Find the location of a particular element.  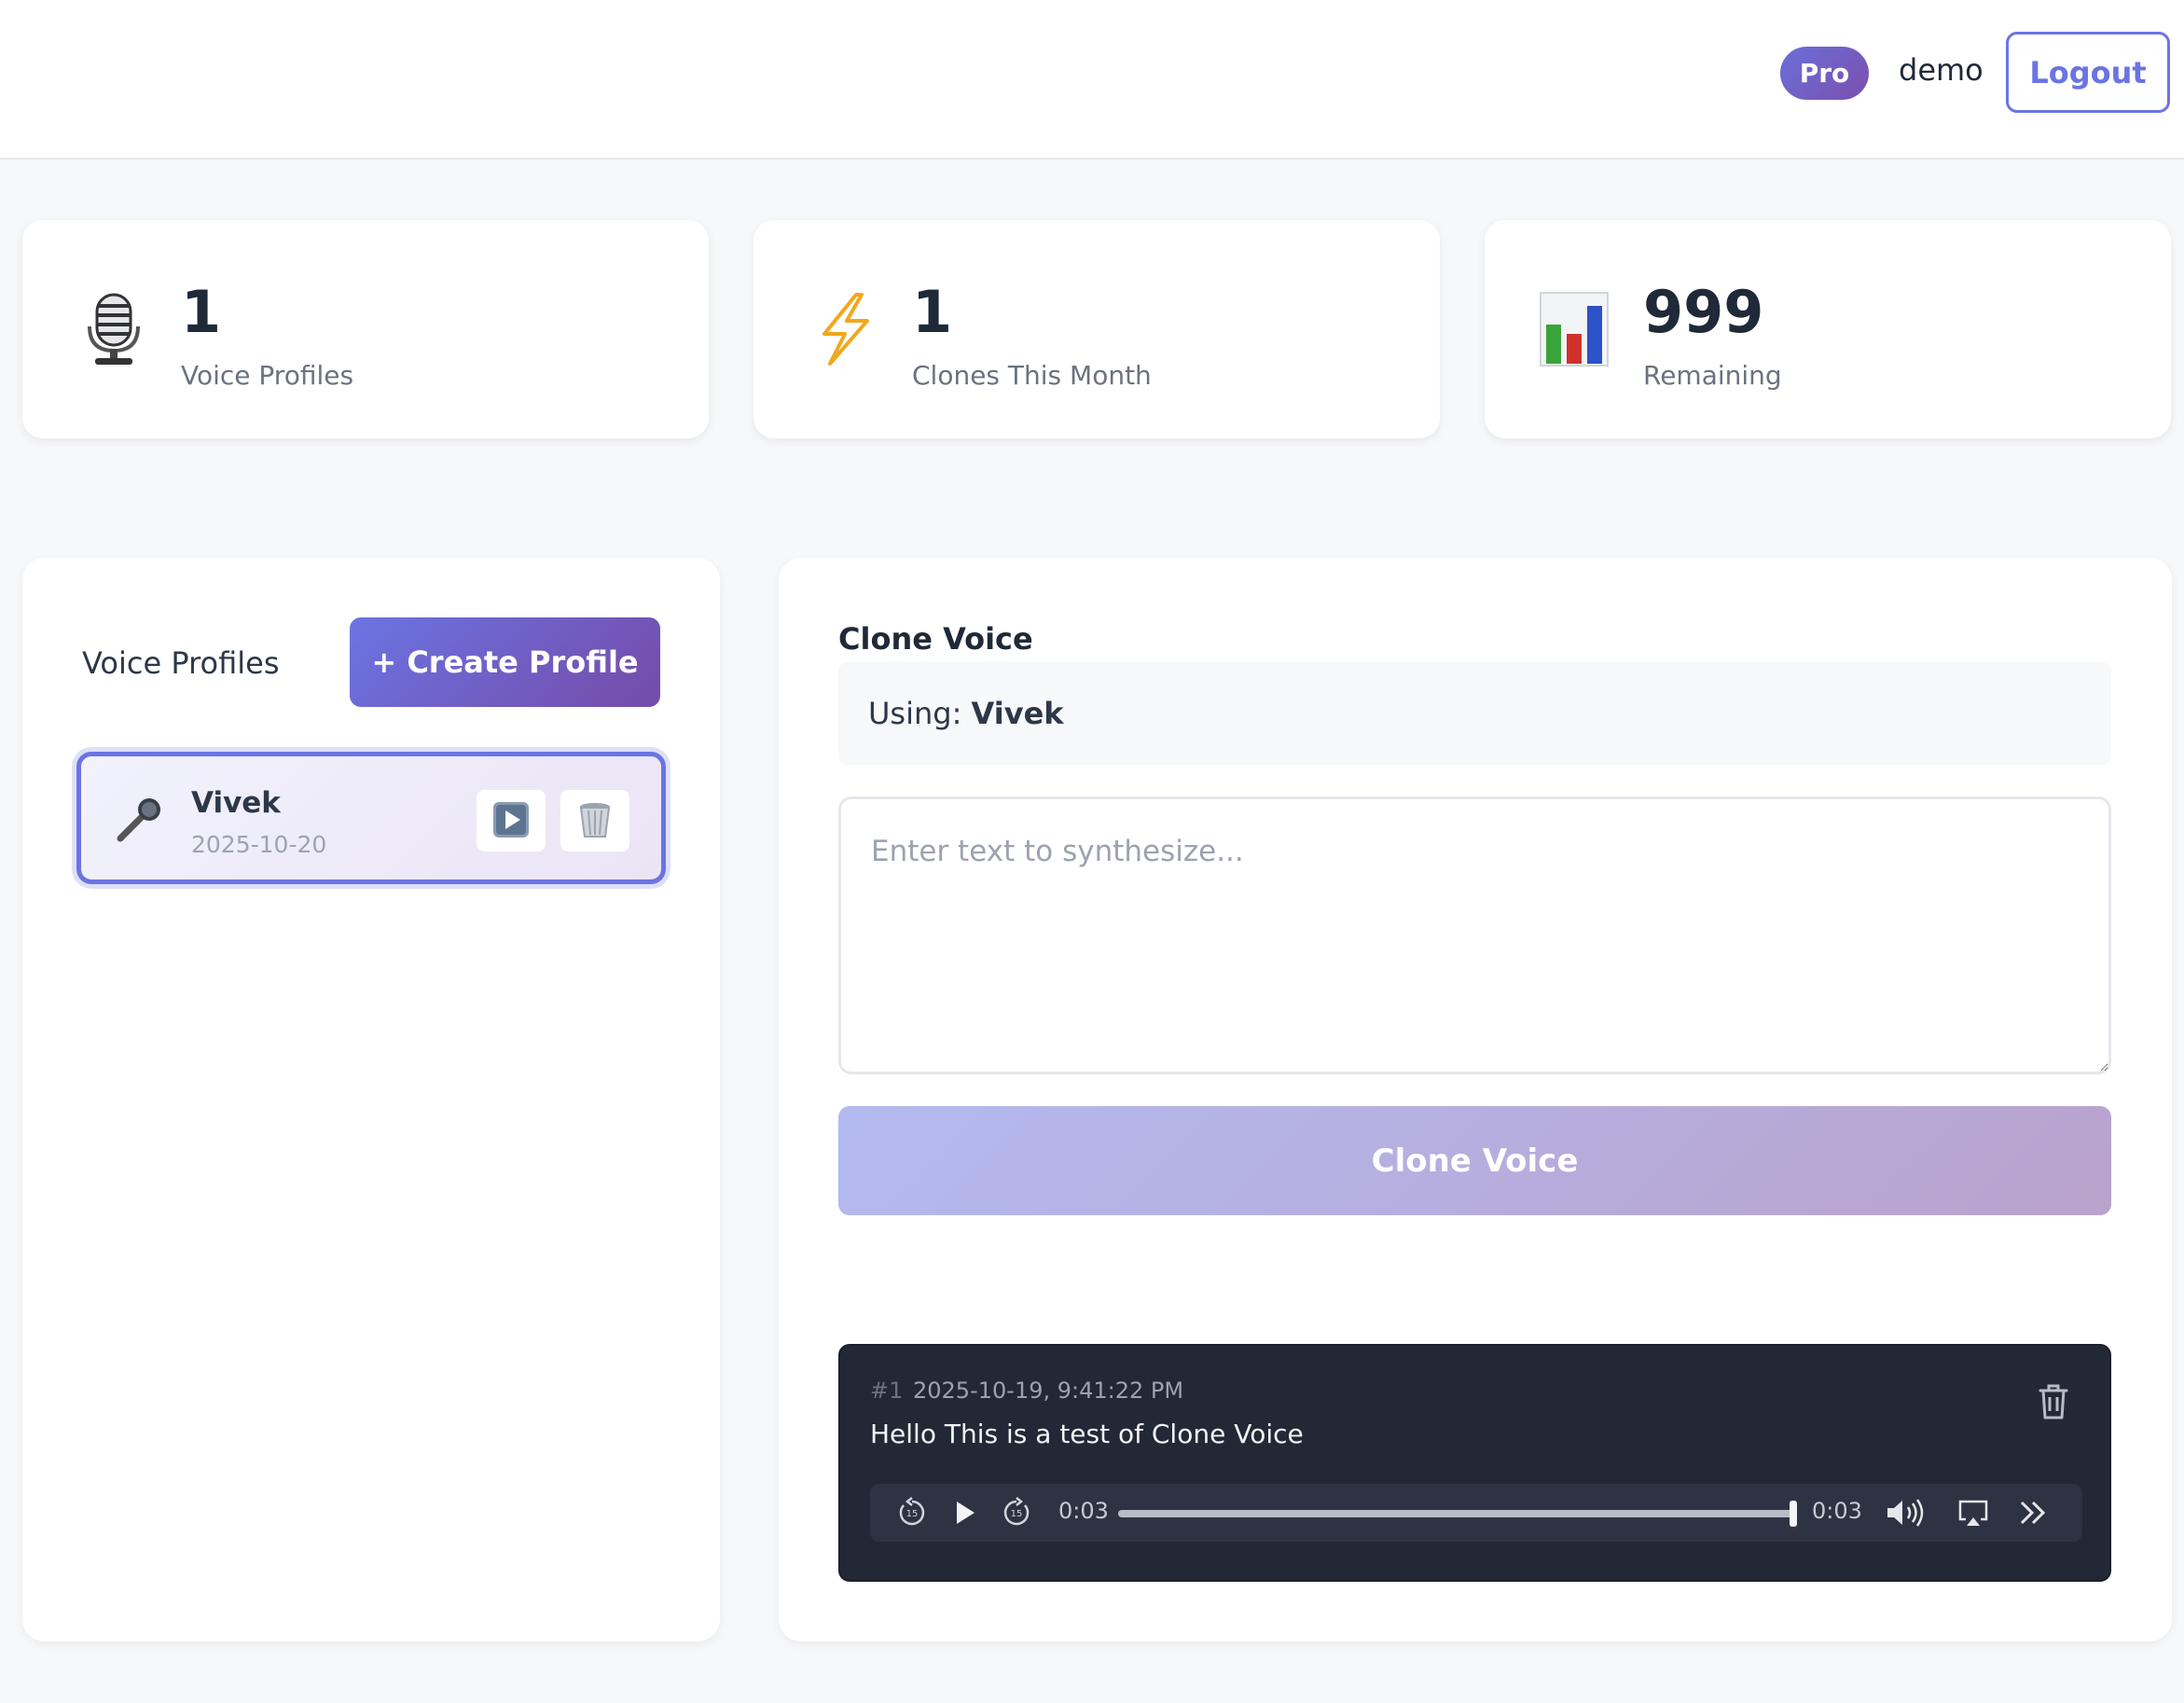

wastebasket-icon is located at coordinates (595, 821).